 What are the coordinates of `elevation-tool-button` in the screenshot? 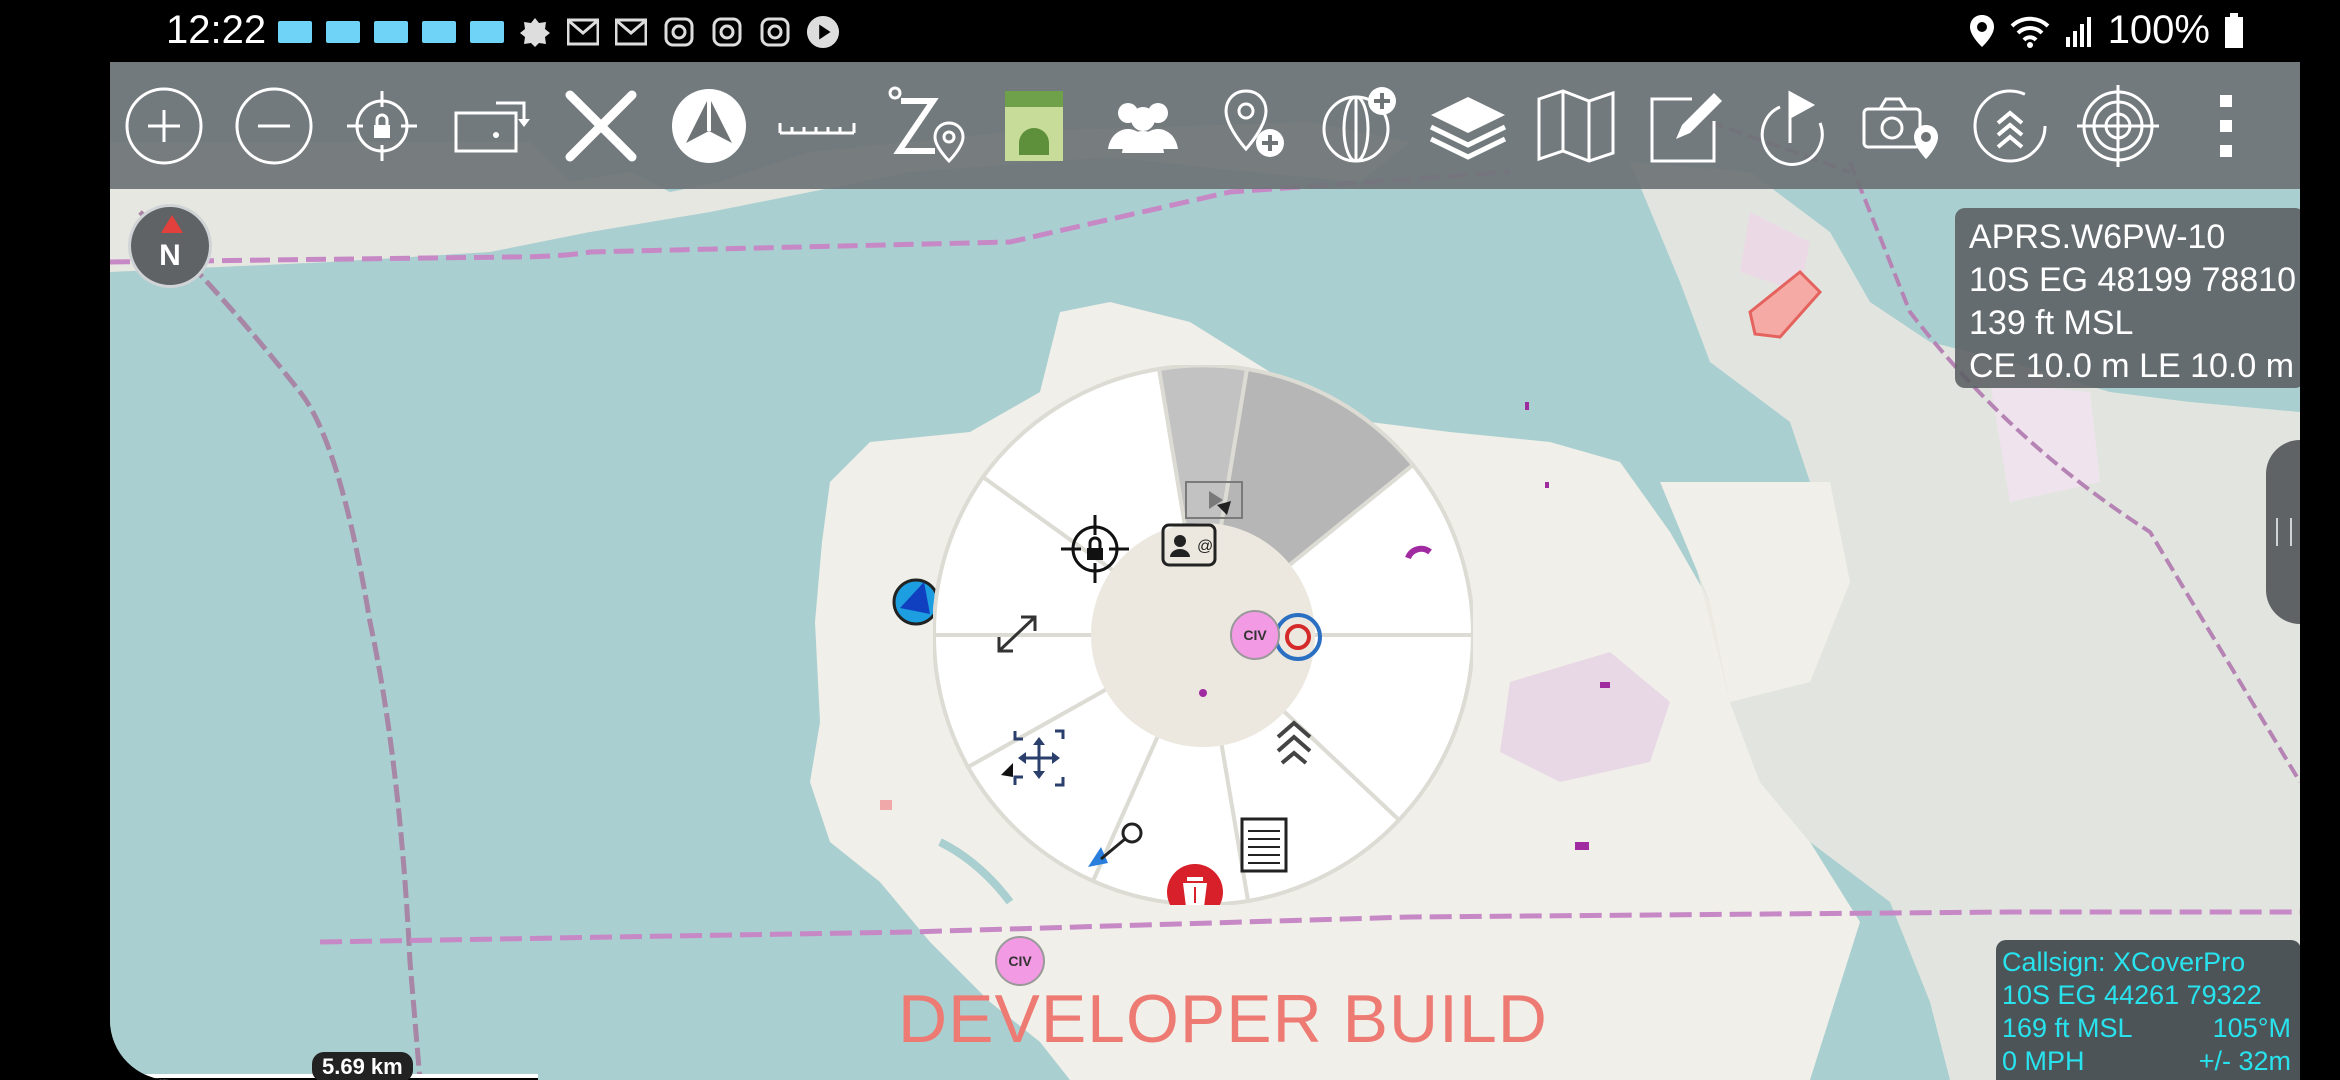 It's located at (926, 126).